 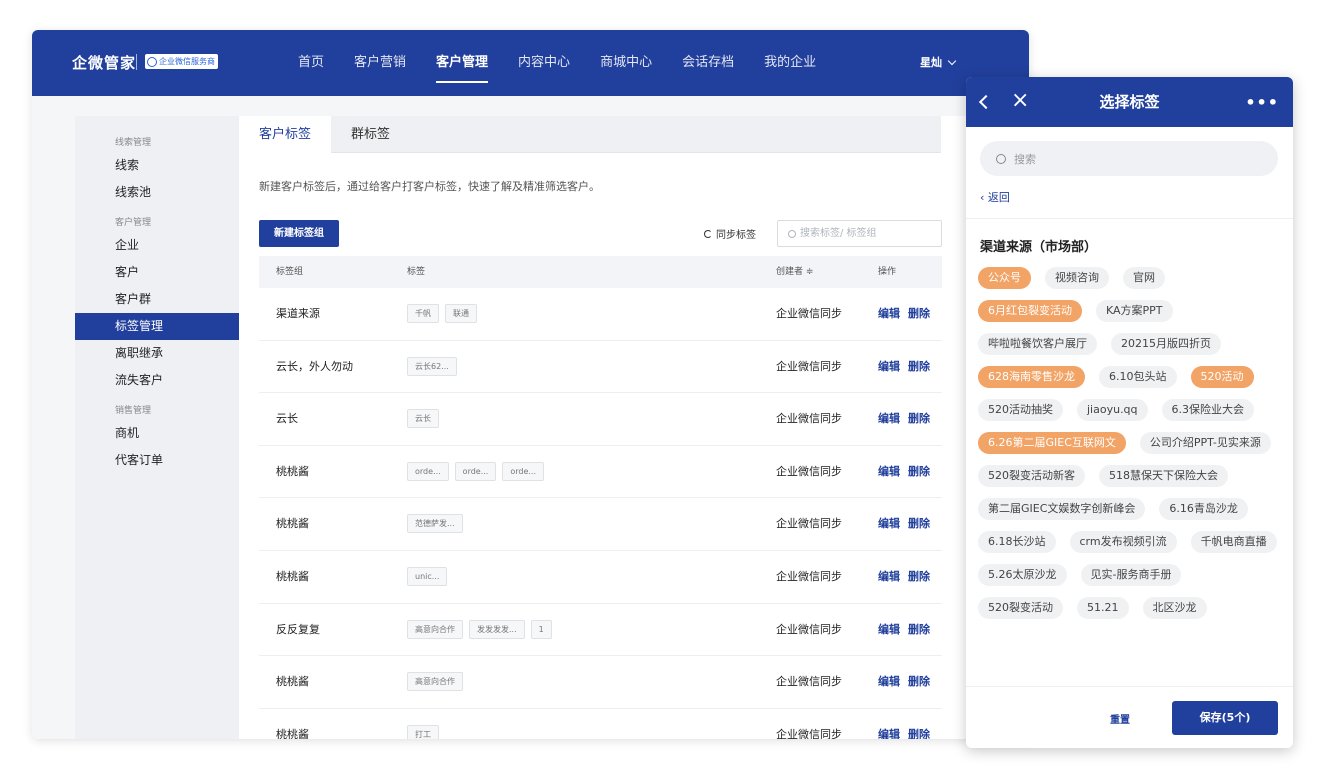 What do you see at coordinates (1077, 278) in the screenshot?
I see `tag-option: 视频咨询` at bounding box center [1077, 278].